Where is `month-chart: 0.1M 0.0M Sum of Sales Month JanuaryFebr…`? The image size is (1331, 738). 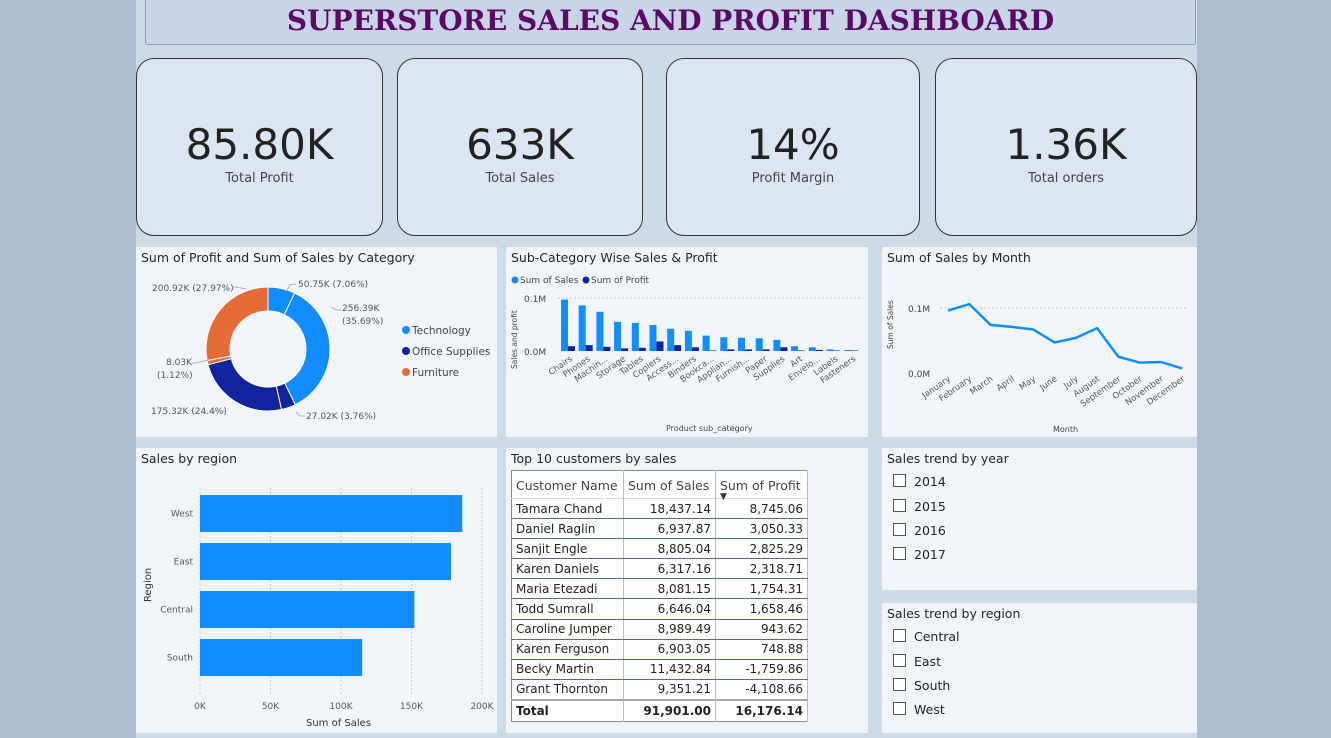
month-chart: 0.1M 0.0M Sum of Sales Month JanuaryFebr… is located at coordinates (1039, 342).